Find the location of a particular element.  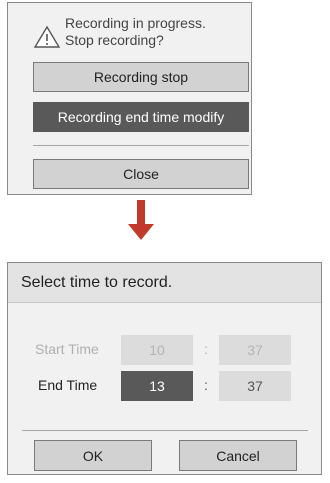

close-button: Close is located at coordinates (141, 174).